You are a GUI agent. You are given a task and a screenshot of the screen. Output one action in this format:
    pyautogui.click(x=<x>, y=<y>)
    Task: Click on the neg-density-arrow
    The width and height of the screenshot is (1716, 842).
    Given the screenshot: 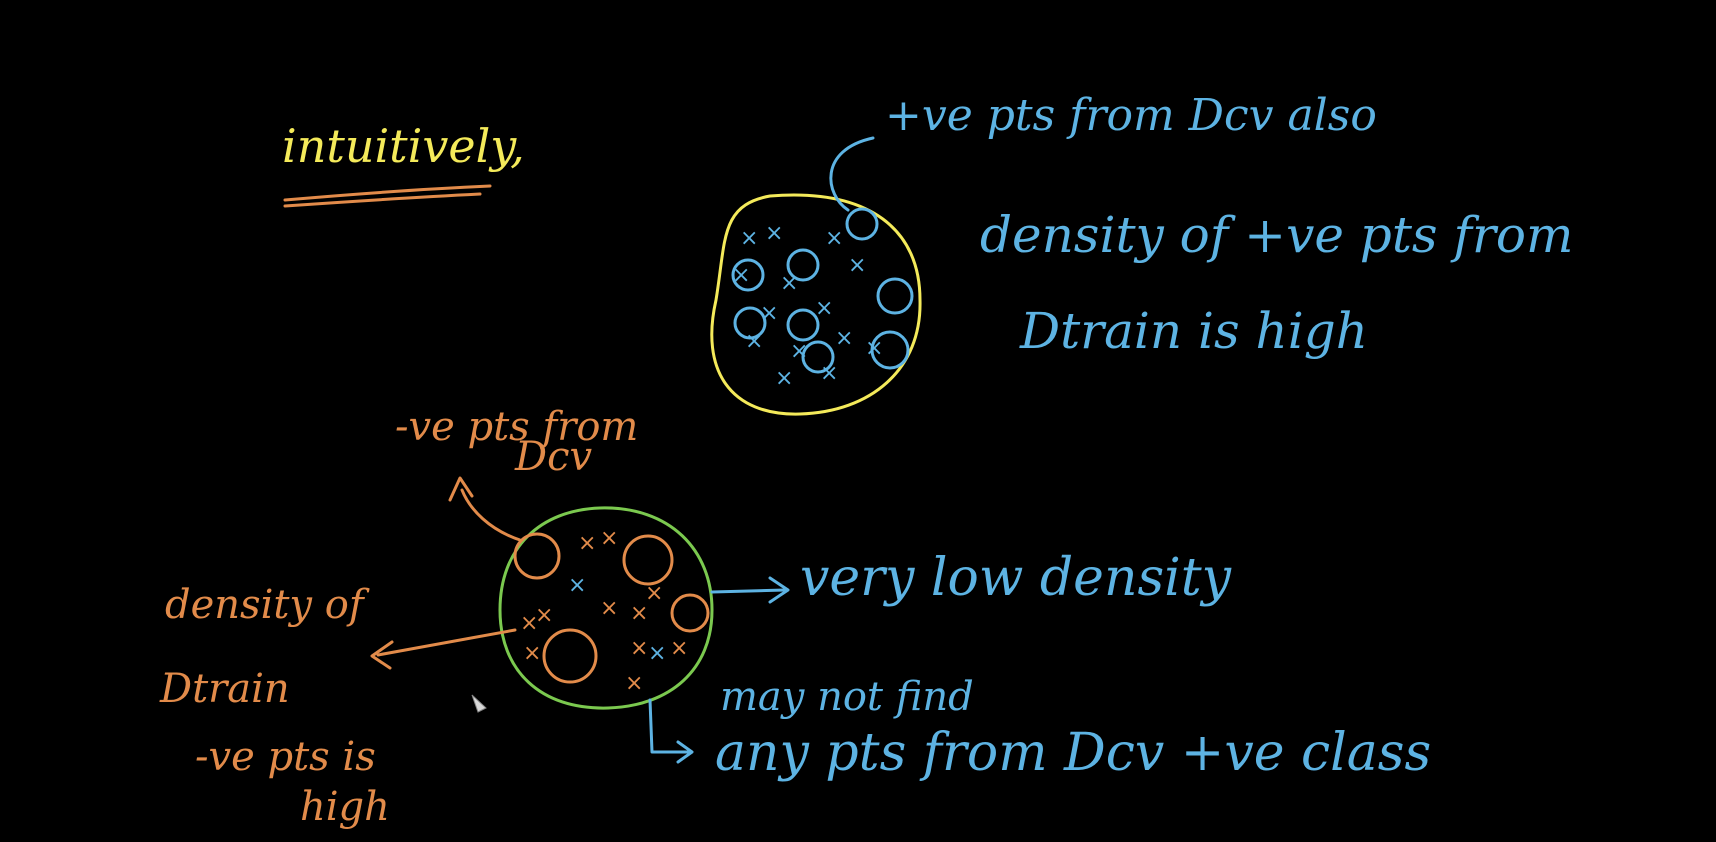 What is the action you would take?
    pyautogui.click(x=446, y=642)
    